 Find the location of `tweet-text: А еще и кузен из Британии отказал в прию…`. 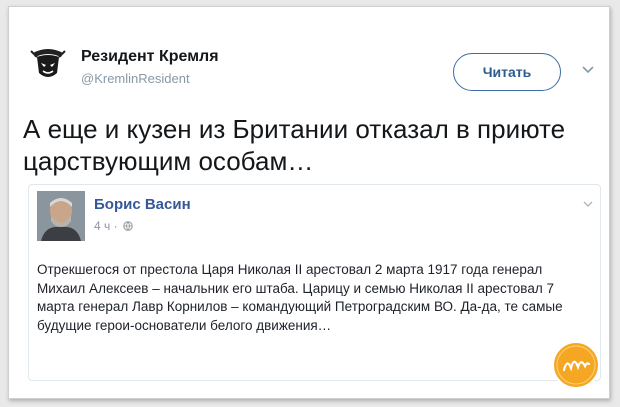

tweet-text: А еще и кузен из Британии отказал в прию… is located at coordinates (294, 145).